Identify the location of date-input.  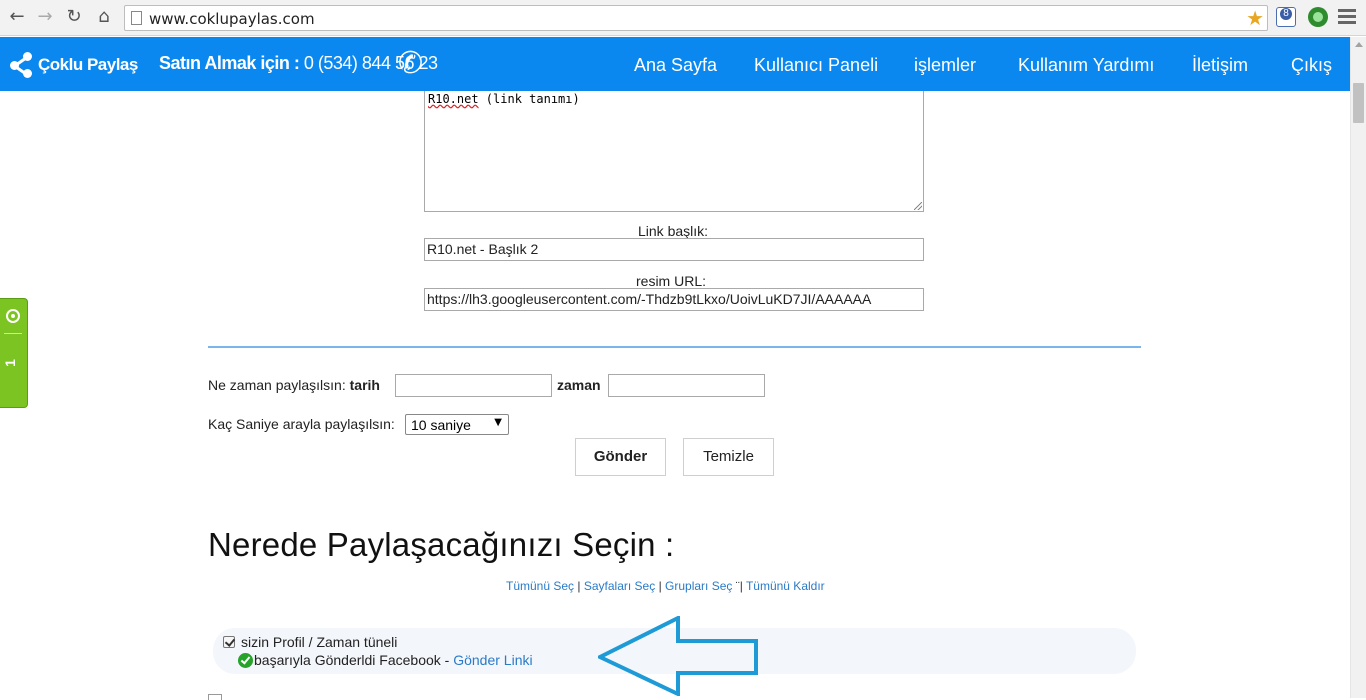
(473, 385).